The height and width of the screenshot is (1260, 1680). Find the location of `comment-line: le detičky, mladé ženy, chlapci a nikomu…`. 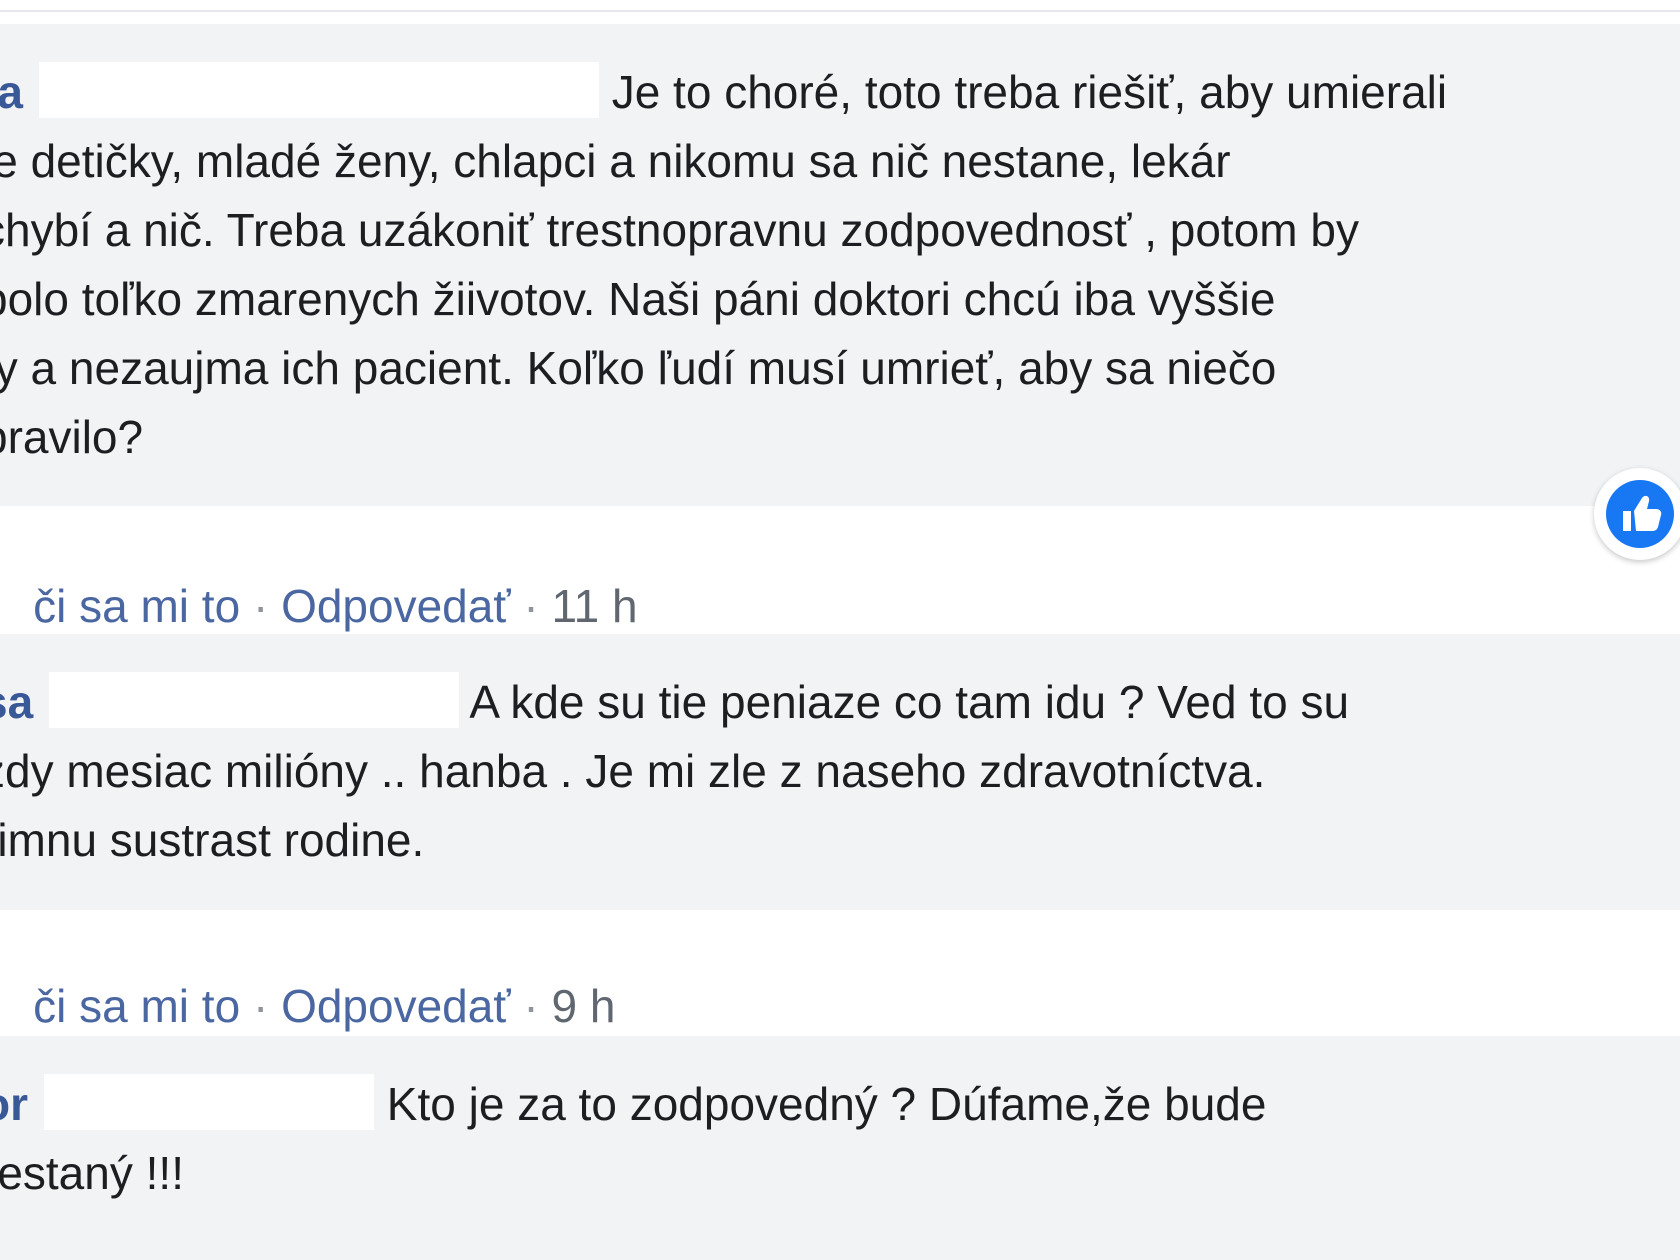

comment-line: le detičky, mladé ženy, chlapci a nikomu… is located at coordinates (615, 161).